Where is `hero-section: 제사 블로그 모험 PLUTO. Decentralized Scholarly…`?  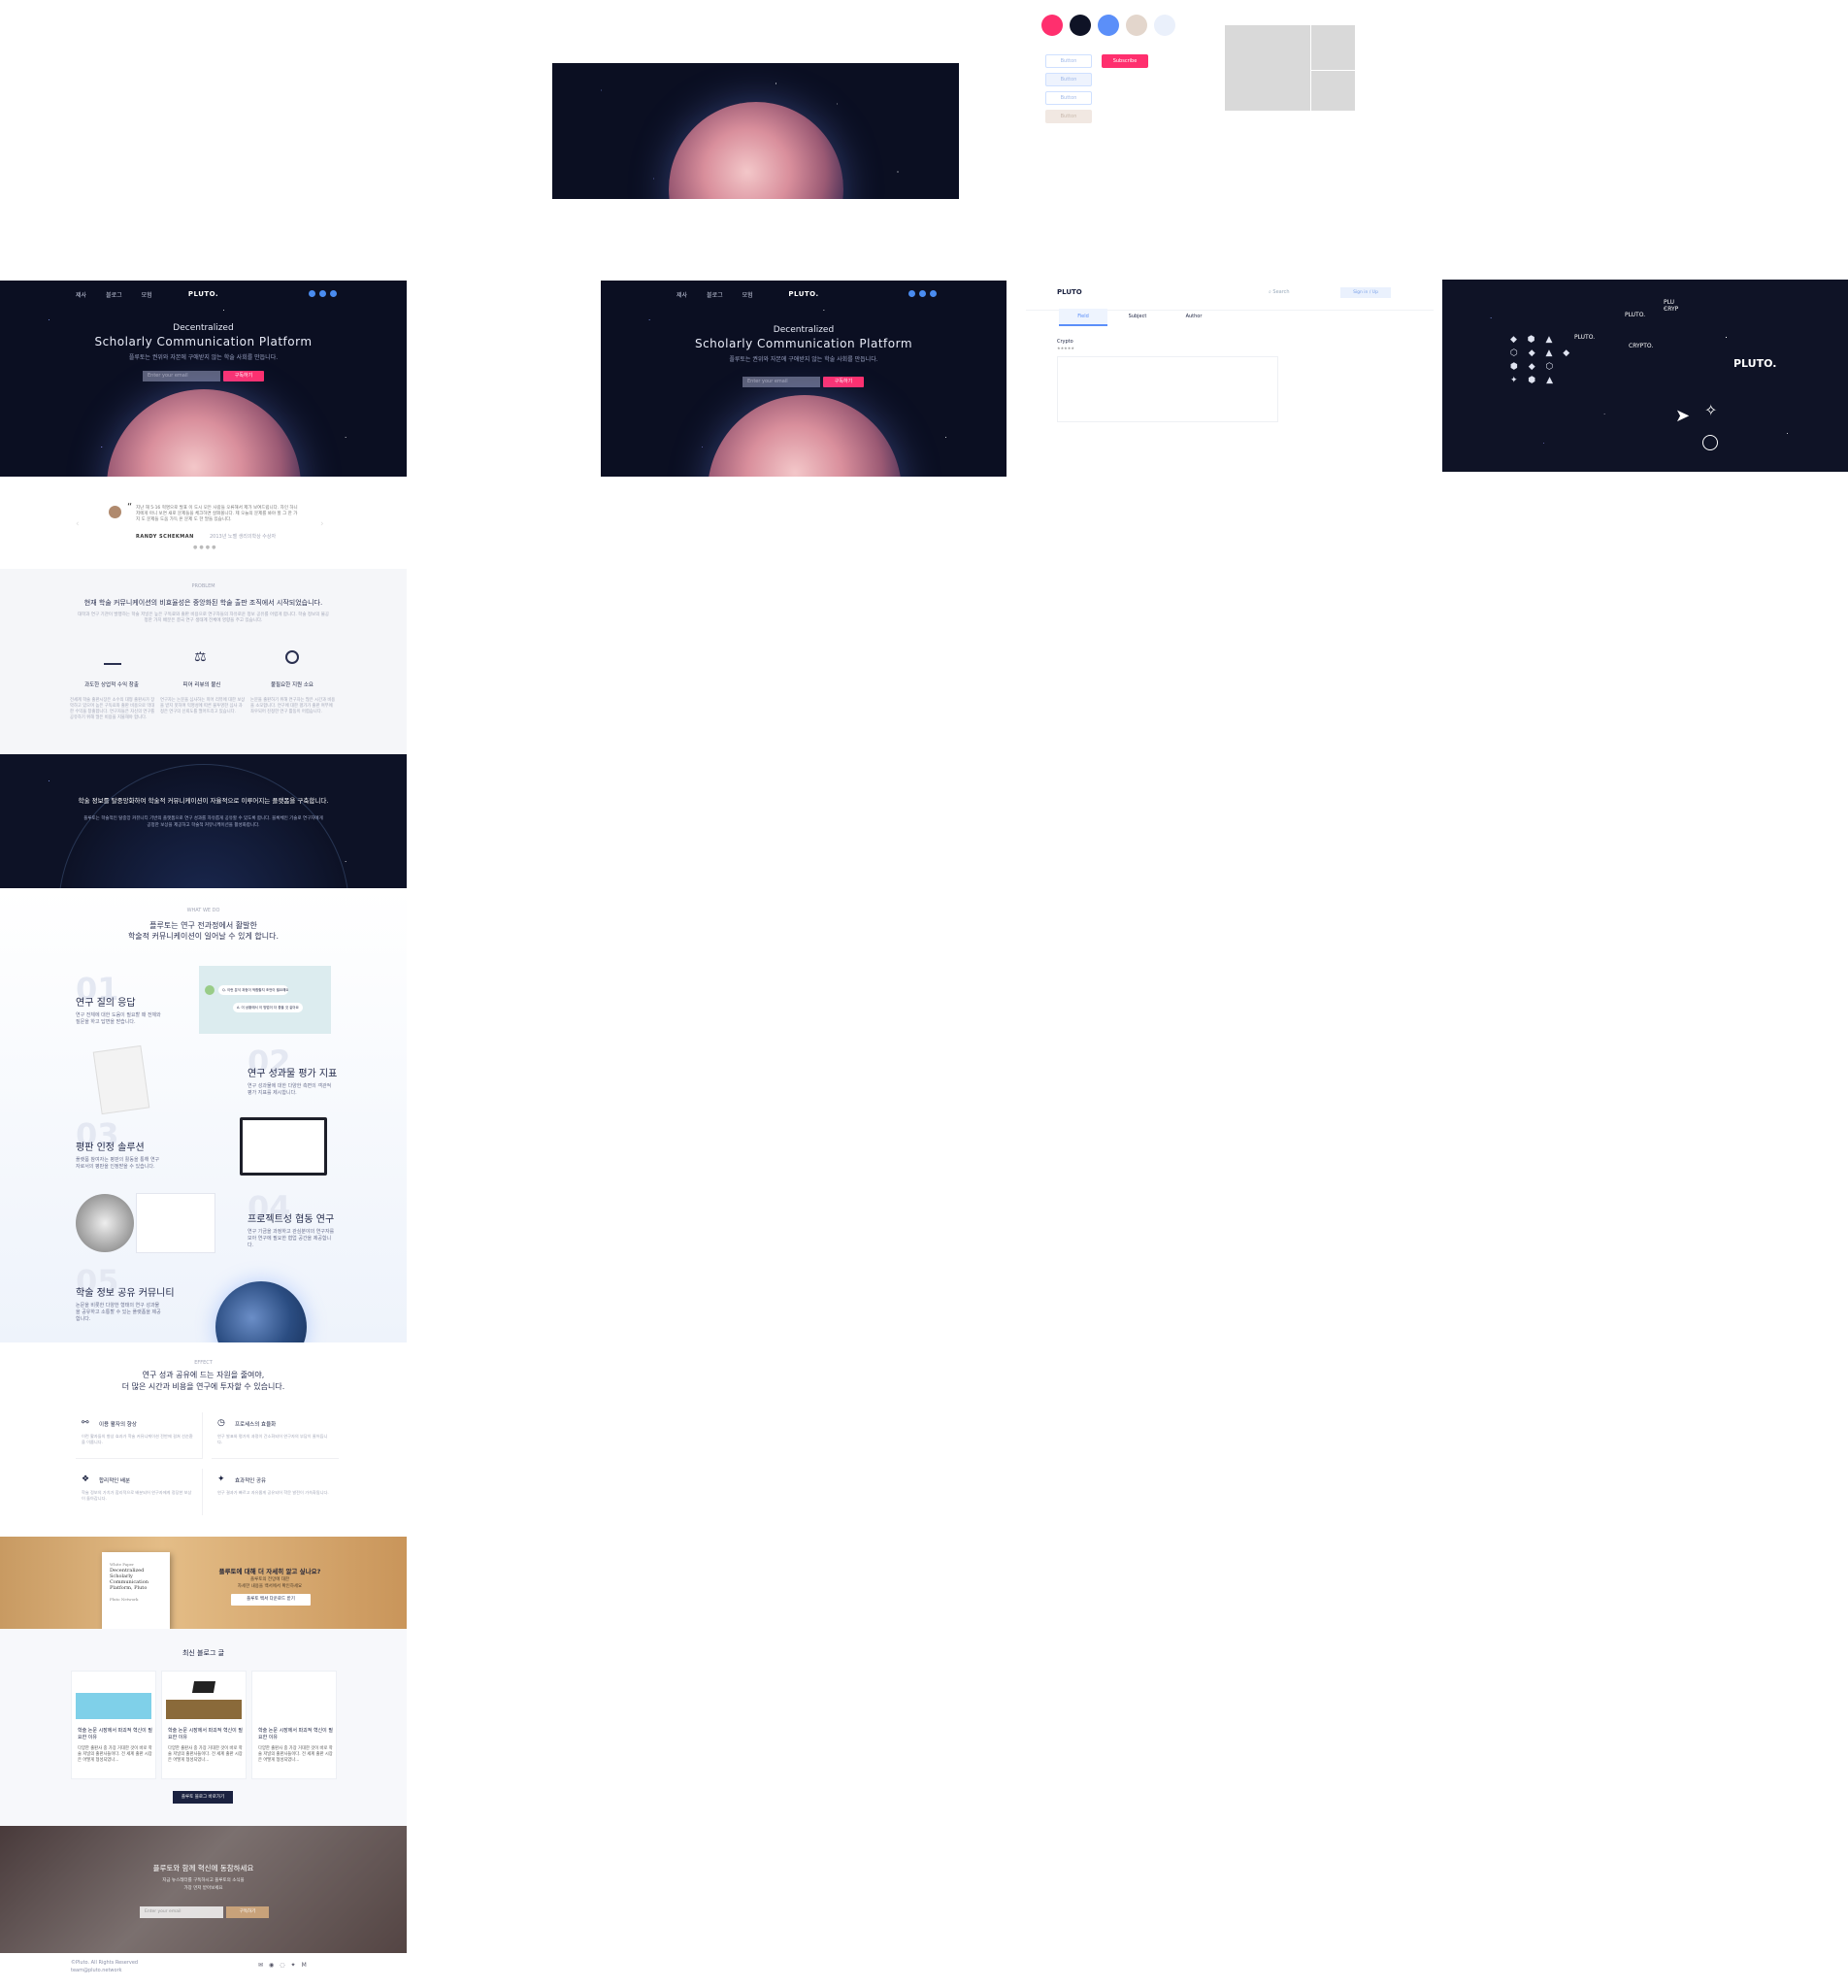 hero-section: 제사 블로그 모험 PLUTO. Decentralized Scholarly… is located at coordinates (203, 379).